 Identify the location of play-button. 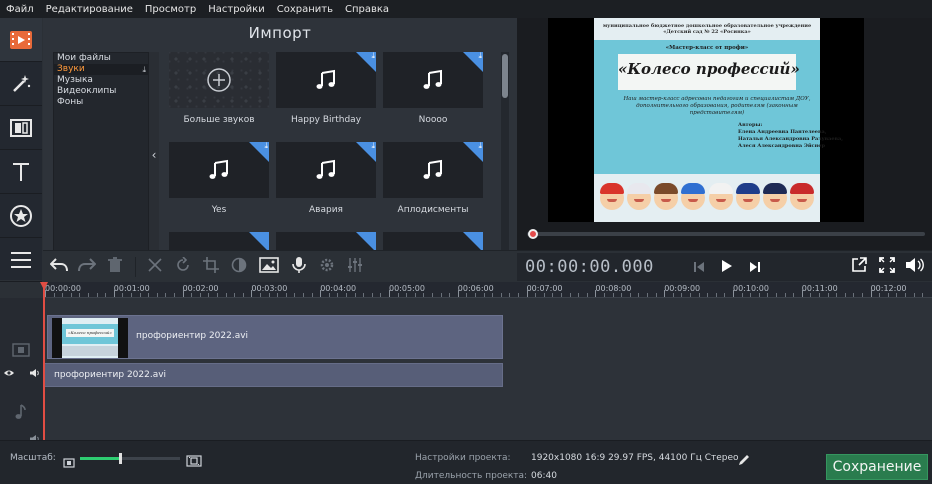
(727, 267).